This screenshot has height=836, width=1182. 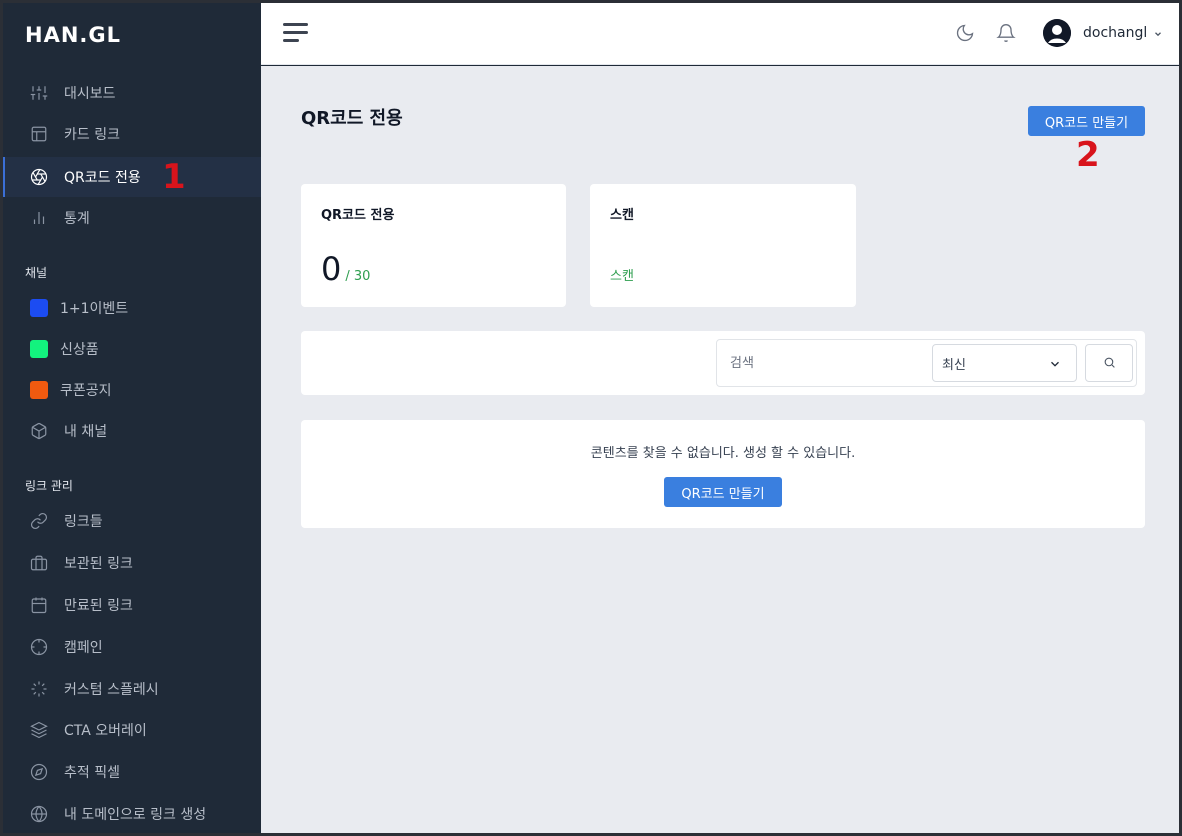 I want to click on empty-state-message: 콘텐츠를 찾을 수 없습니다. 생성 할 수 있습니다., so click(x=723, y=453).